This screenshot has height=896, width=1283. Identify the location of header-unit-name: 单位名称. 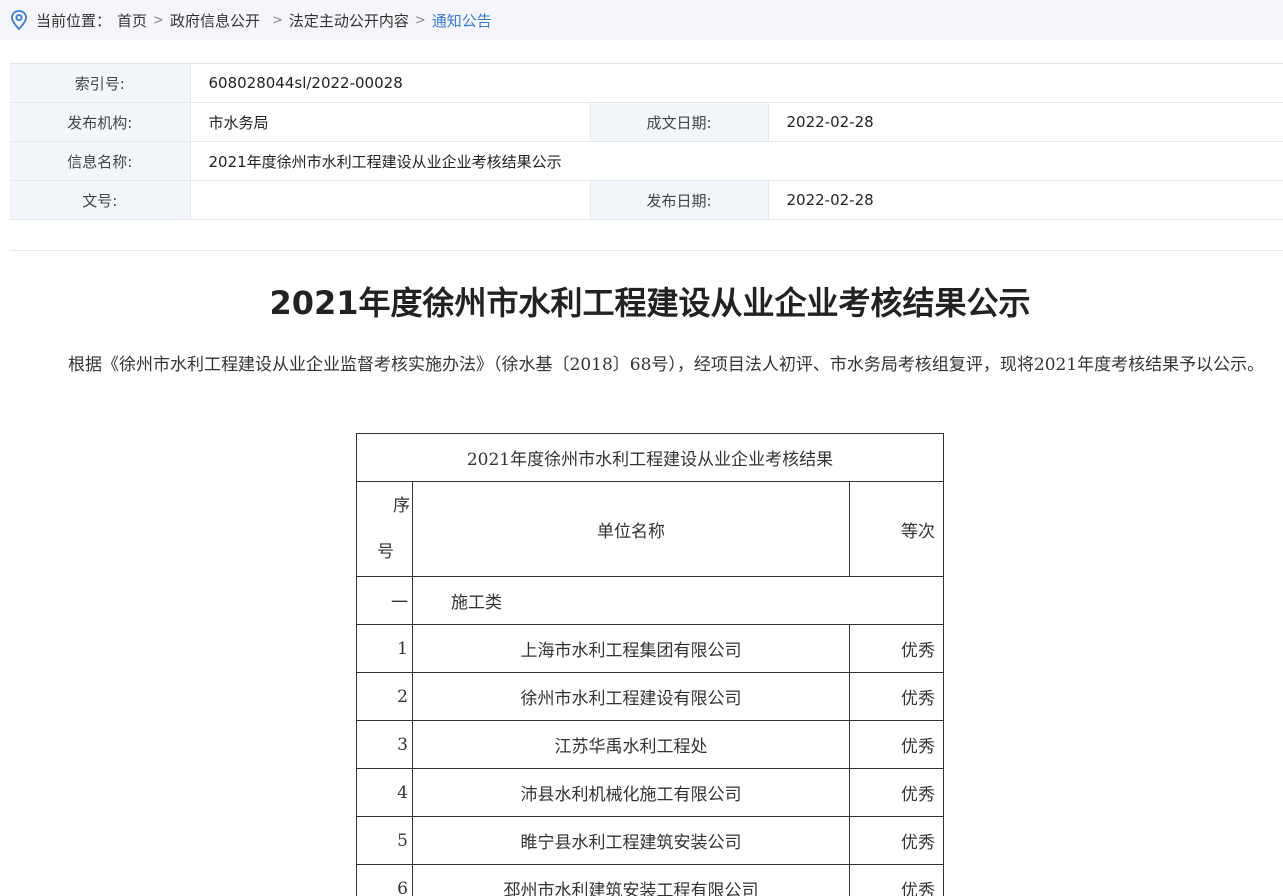
(631, 529).